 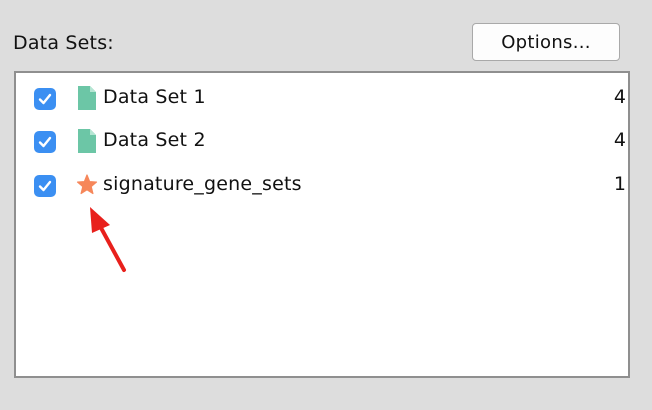 What do you see at coordinates (202, 184) in the screenshot?
I see `data-set-name: signature_gene_sets` at bounding box center [202, 184].